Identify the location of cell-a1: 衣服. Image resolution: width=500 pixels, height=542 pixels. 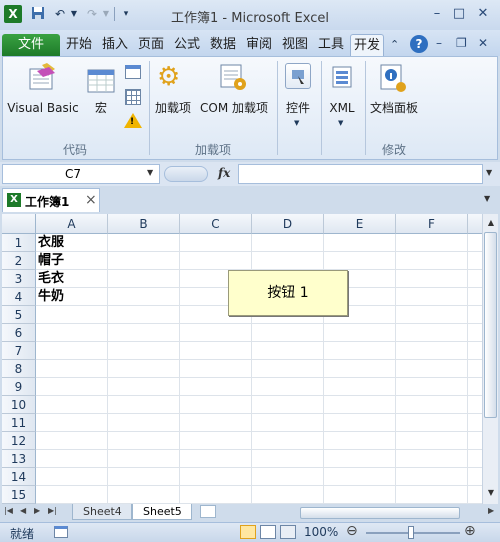
(72, 243).